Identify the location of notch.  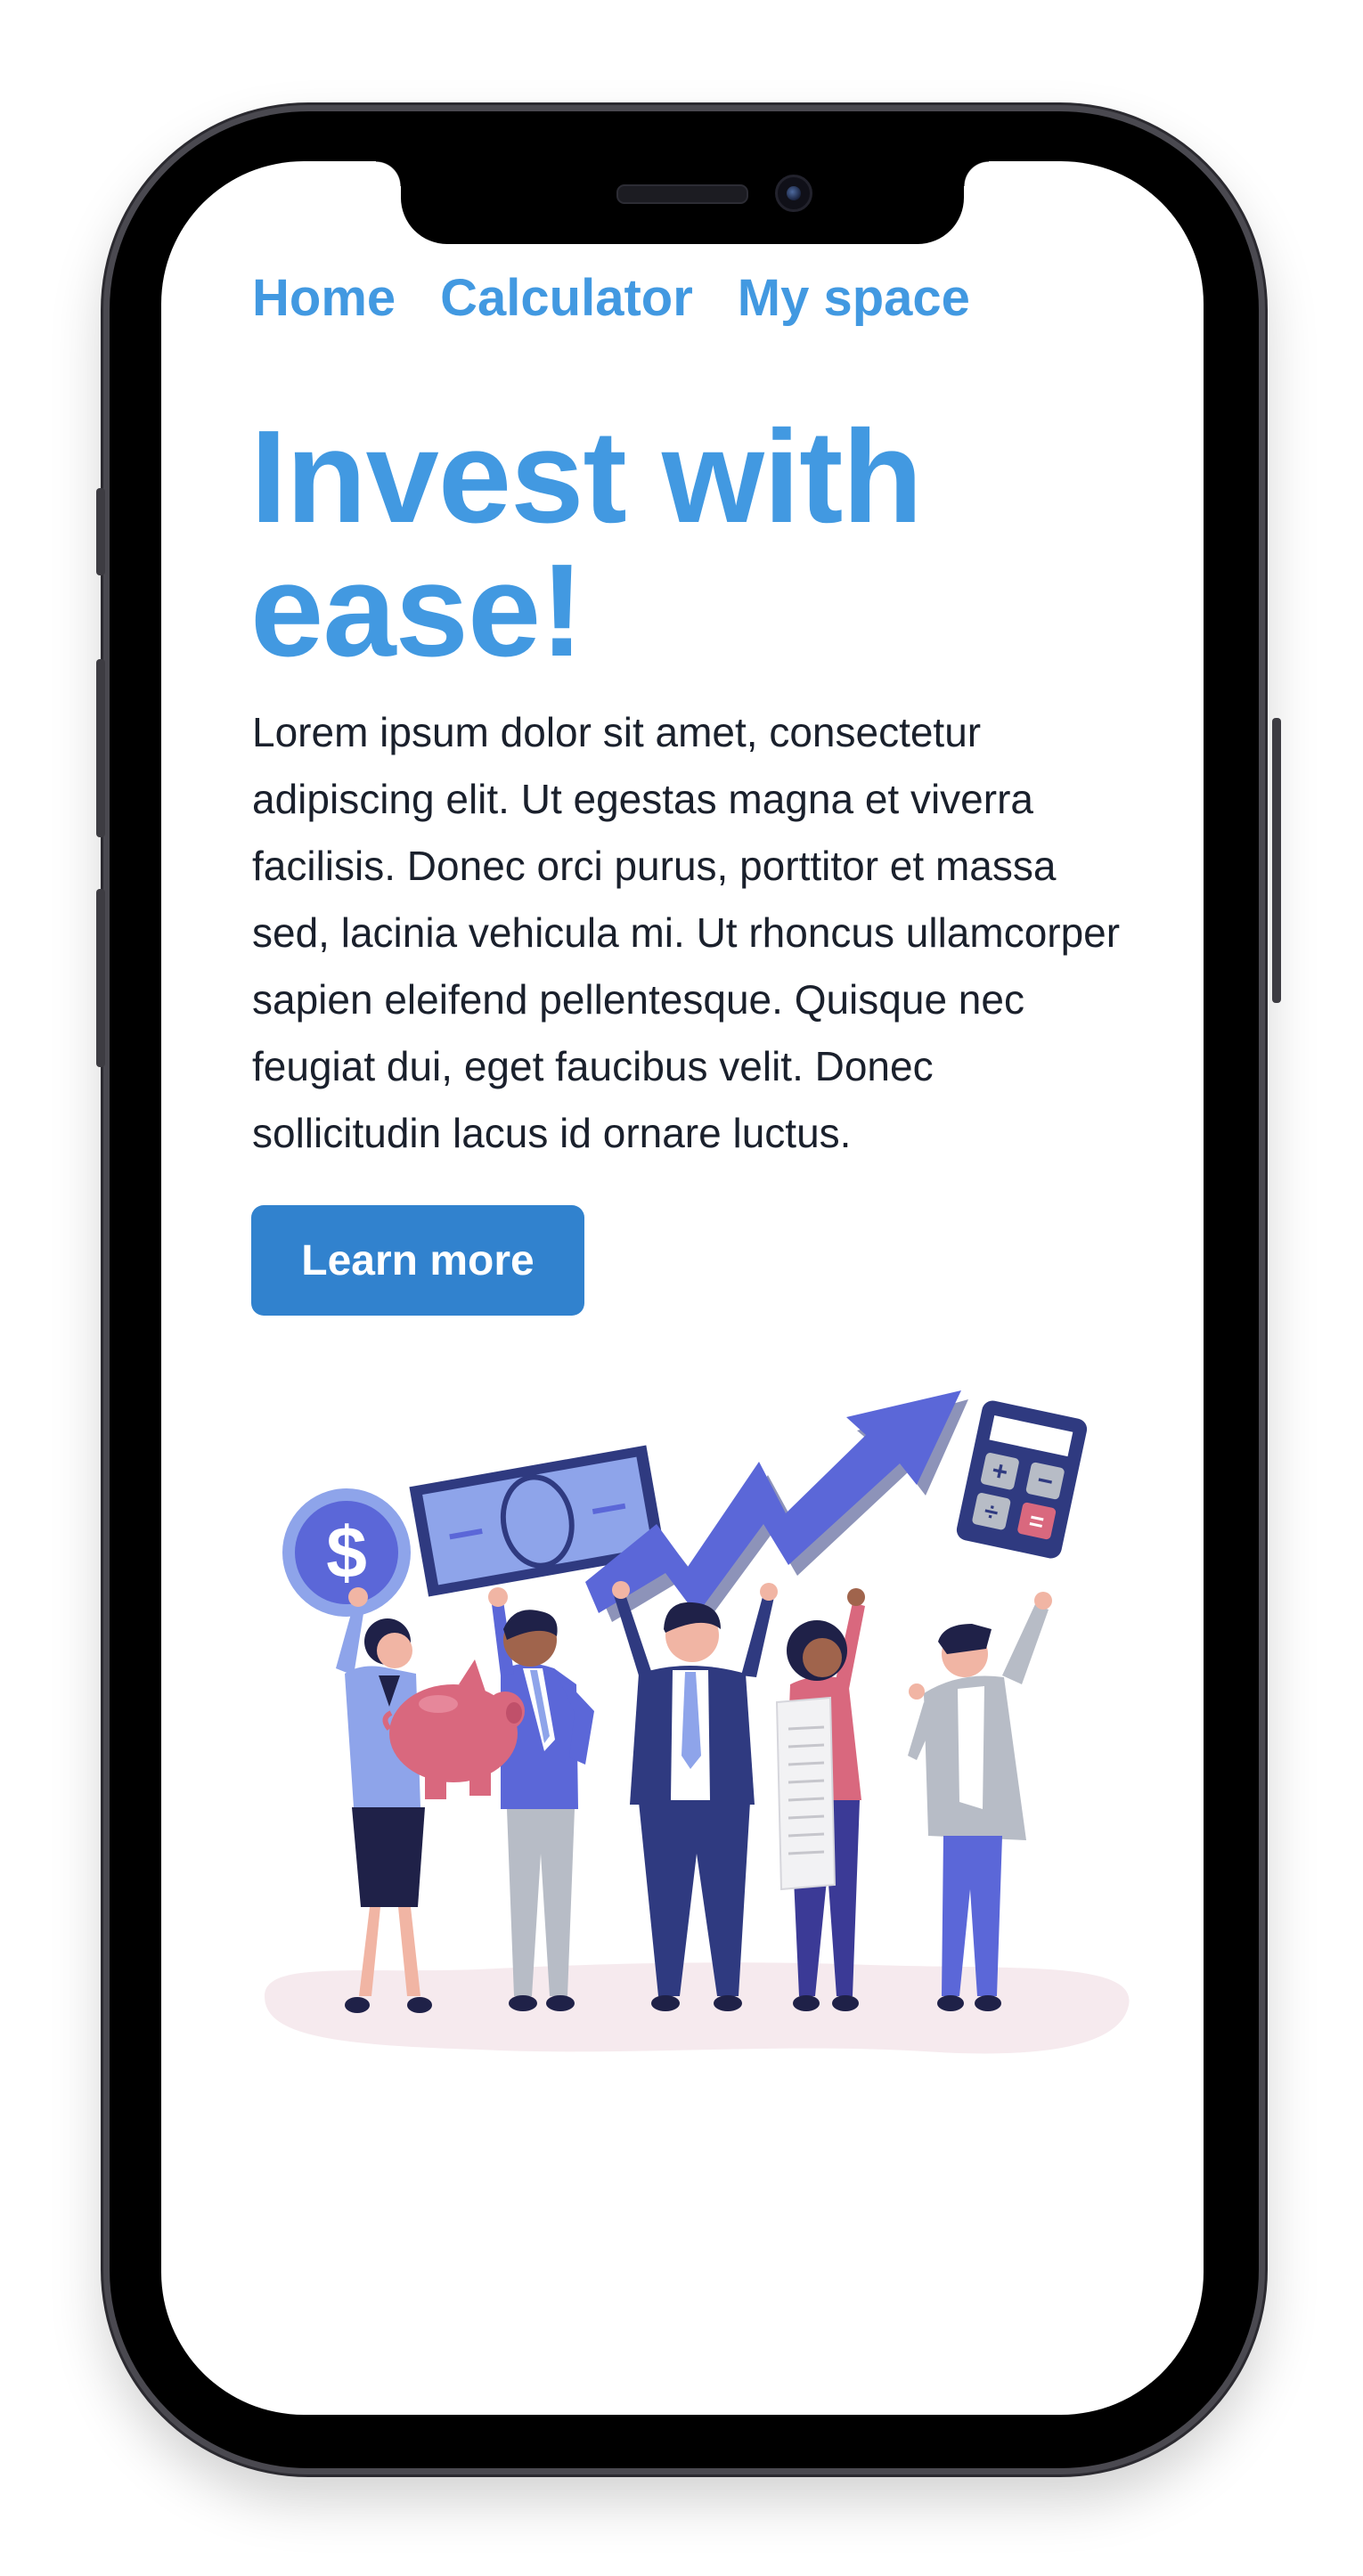
(682, 202).